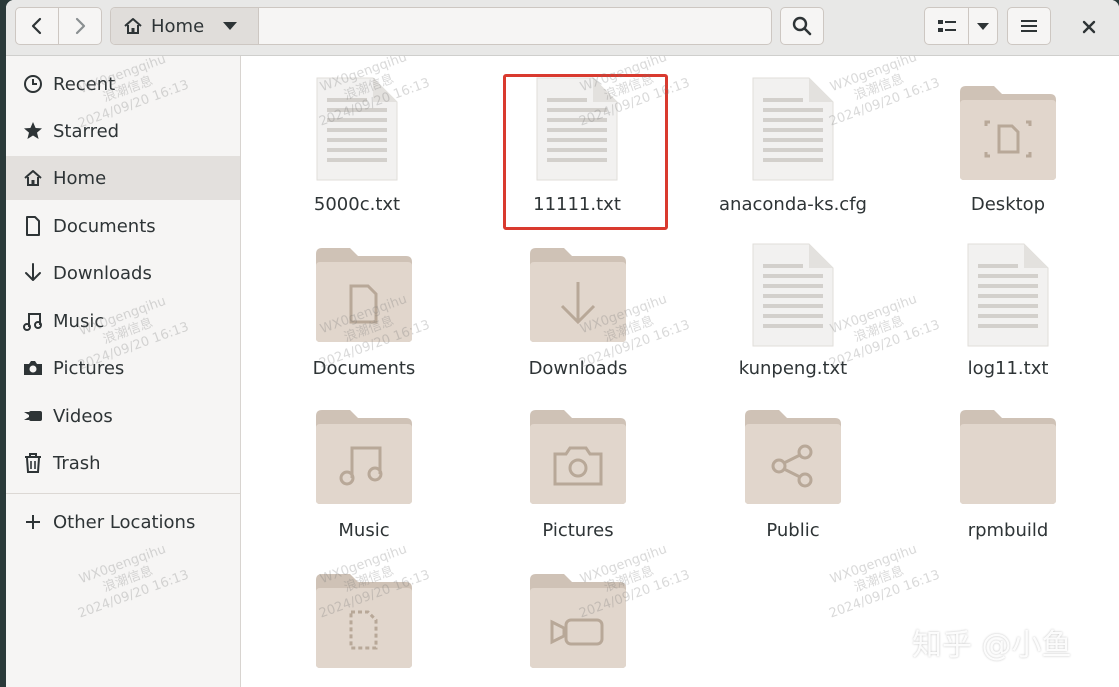 The height and width of the screenshot is (687, 1119). I want to click on close-icon, so click(1089, 27).